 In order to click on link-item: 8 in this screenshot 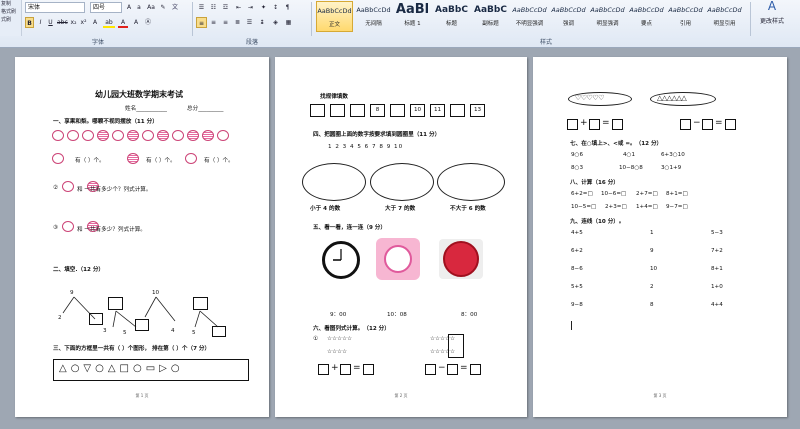, I will do `click(652, 305)`.